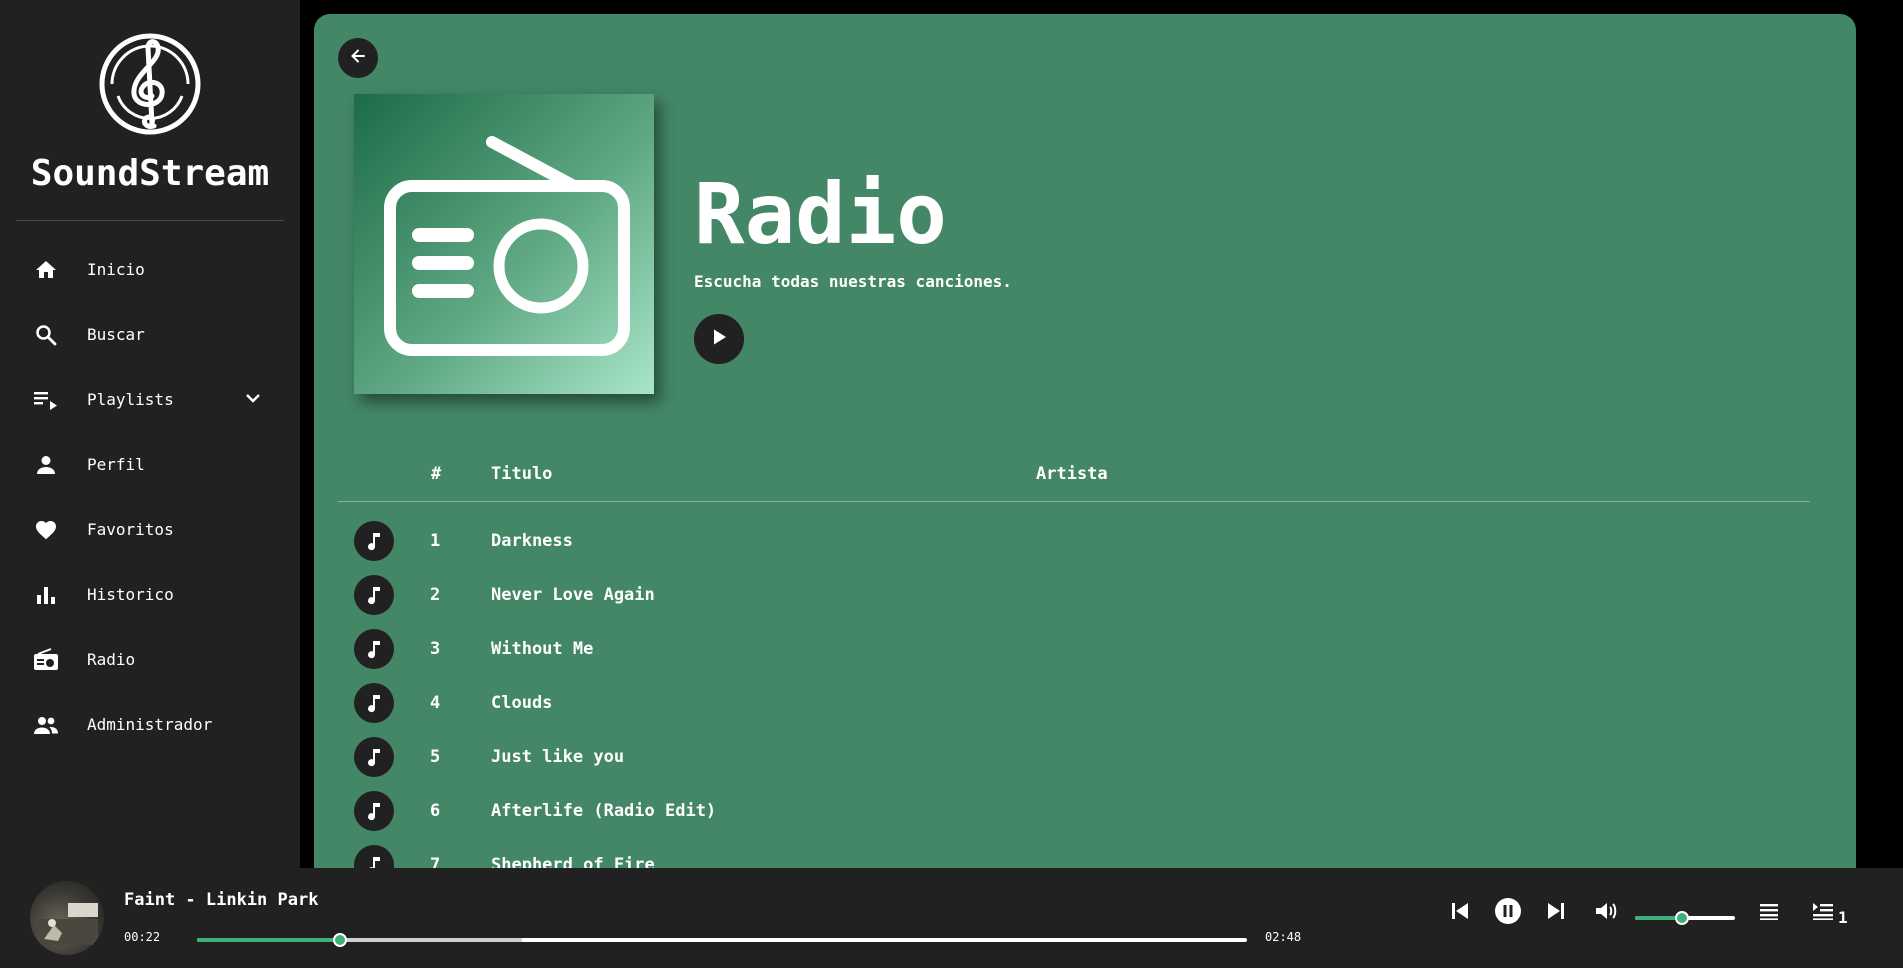  What do you see at coordinates (435, 757) in the screenshot?
I see `track-number: 5` at bounding box center [435, 757].